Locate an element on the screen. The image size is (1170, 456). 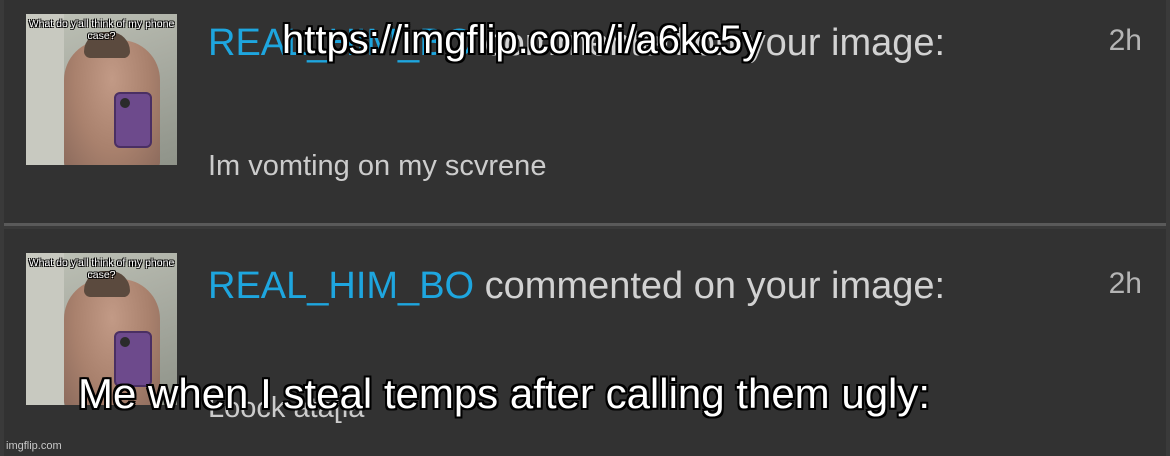
notification-headline: REAL_HIM_BO commented on your image: is located at coordinates (588, 286).